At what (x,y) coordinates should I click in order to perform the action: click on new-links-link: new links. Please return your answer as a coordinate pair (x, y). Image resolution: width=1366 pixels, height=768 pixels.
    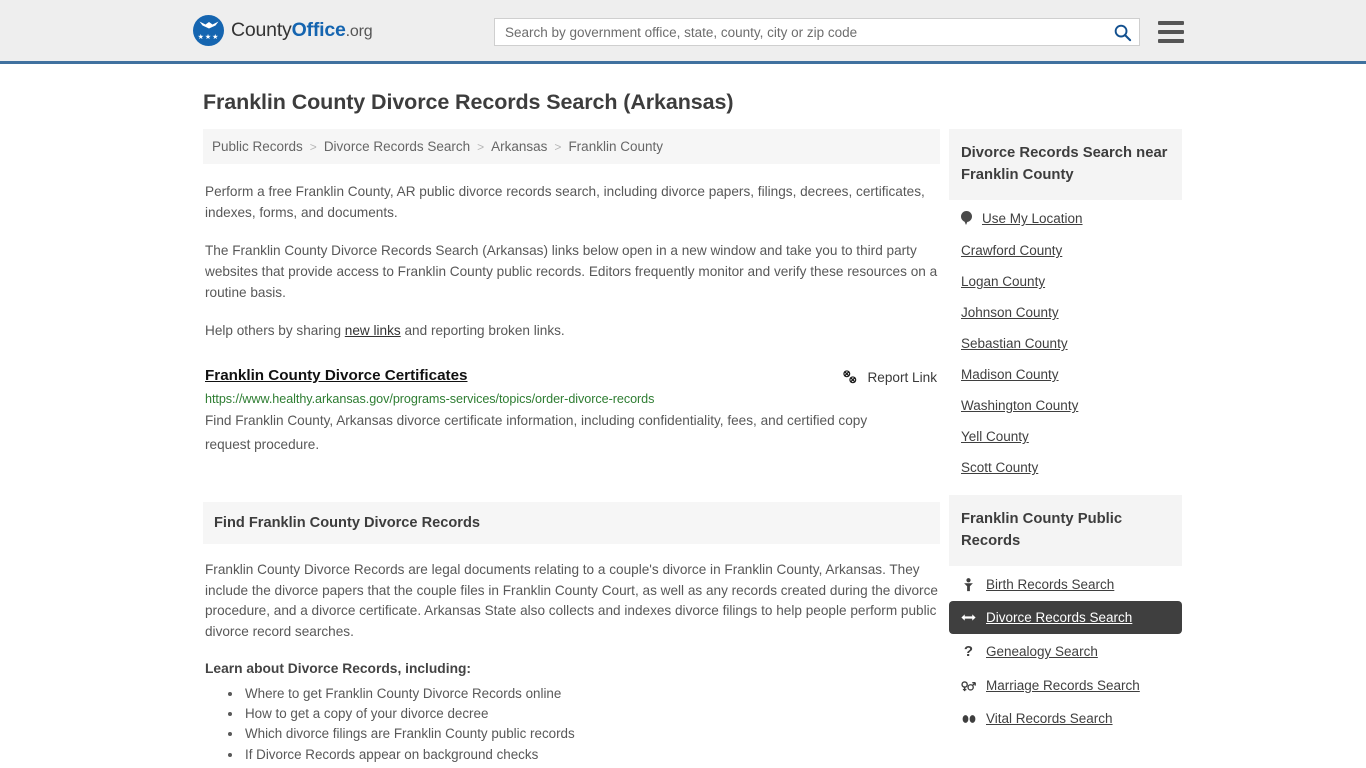
    Looking at the image, I should click on (373, 330).